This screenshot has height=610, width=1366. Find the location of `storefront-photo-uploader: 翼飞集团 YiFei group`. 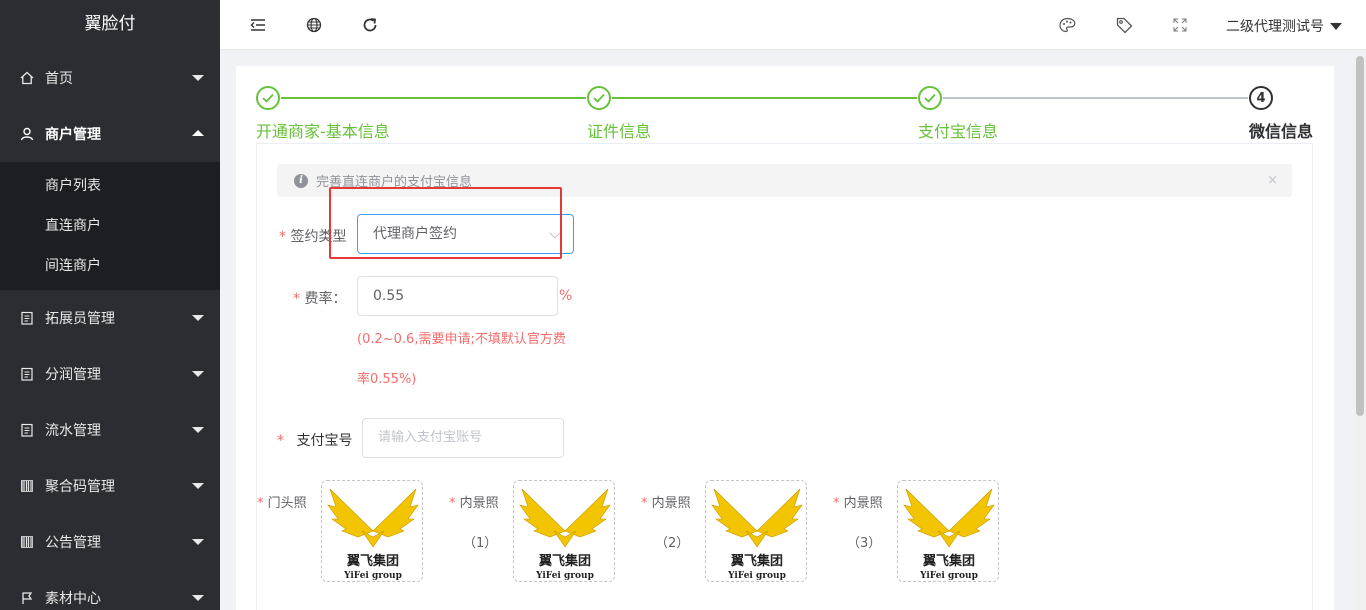

storefront-photo-uploader: 翼飞集团 YiFei group is located at coordinates (372, 531).